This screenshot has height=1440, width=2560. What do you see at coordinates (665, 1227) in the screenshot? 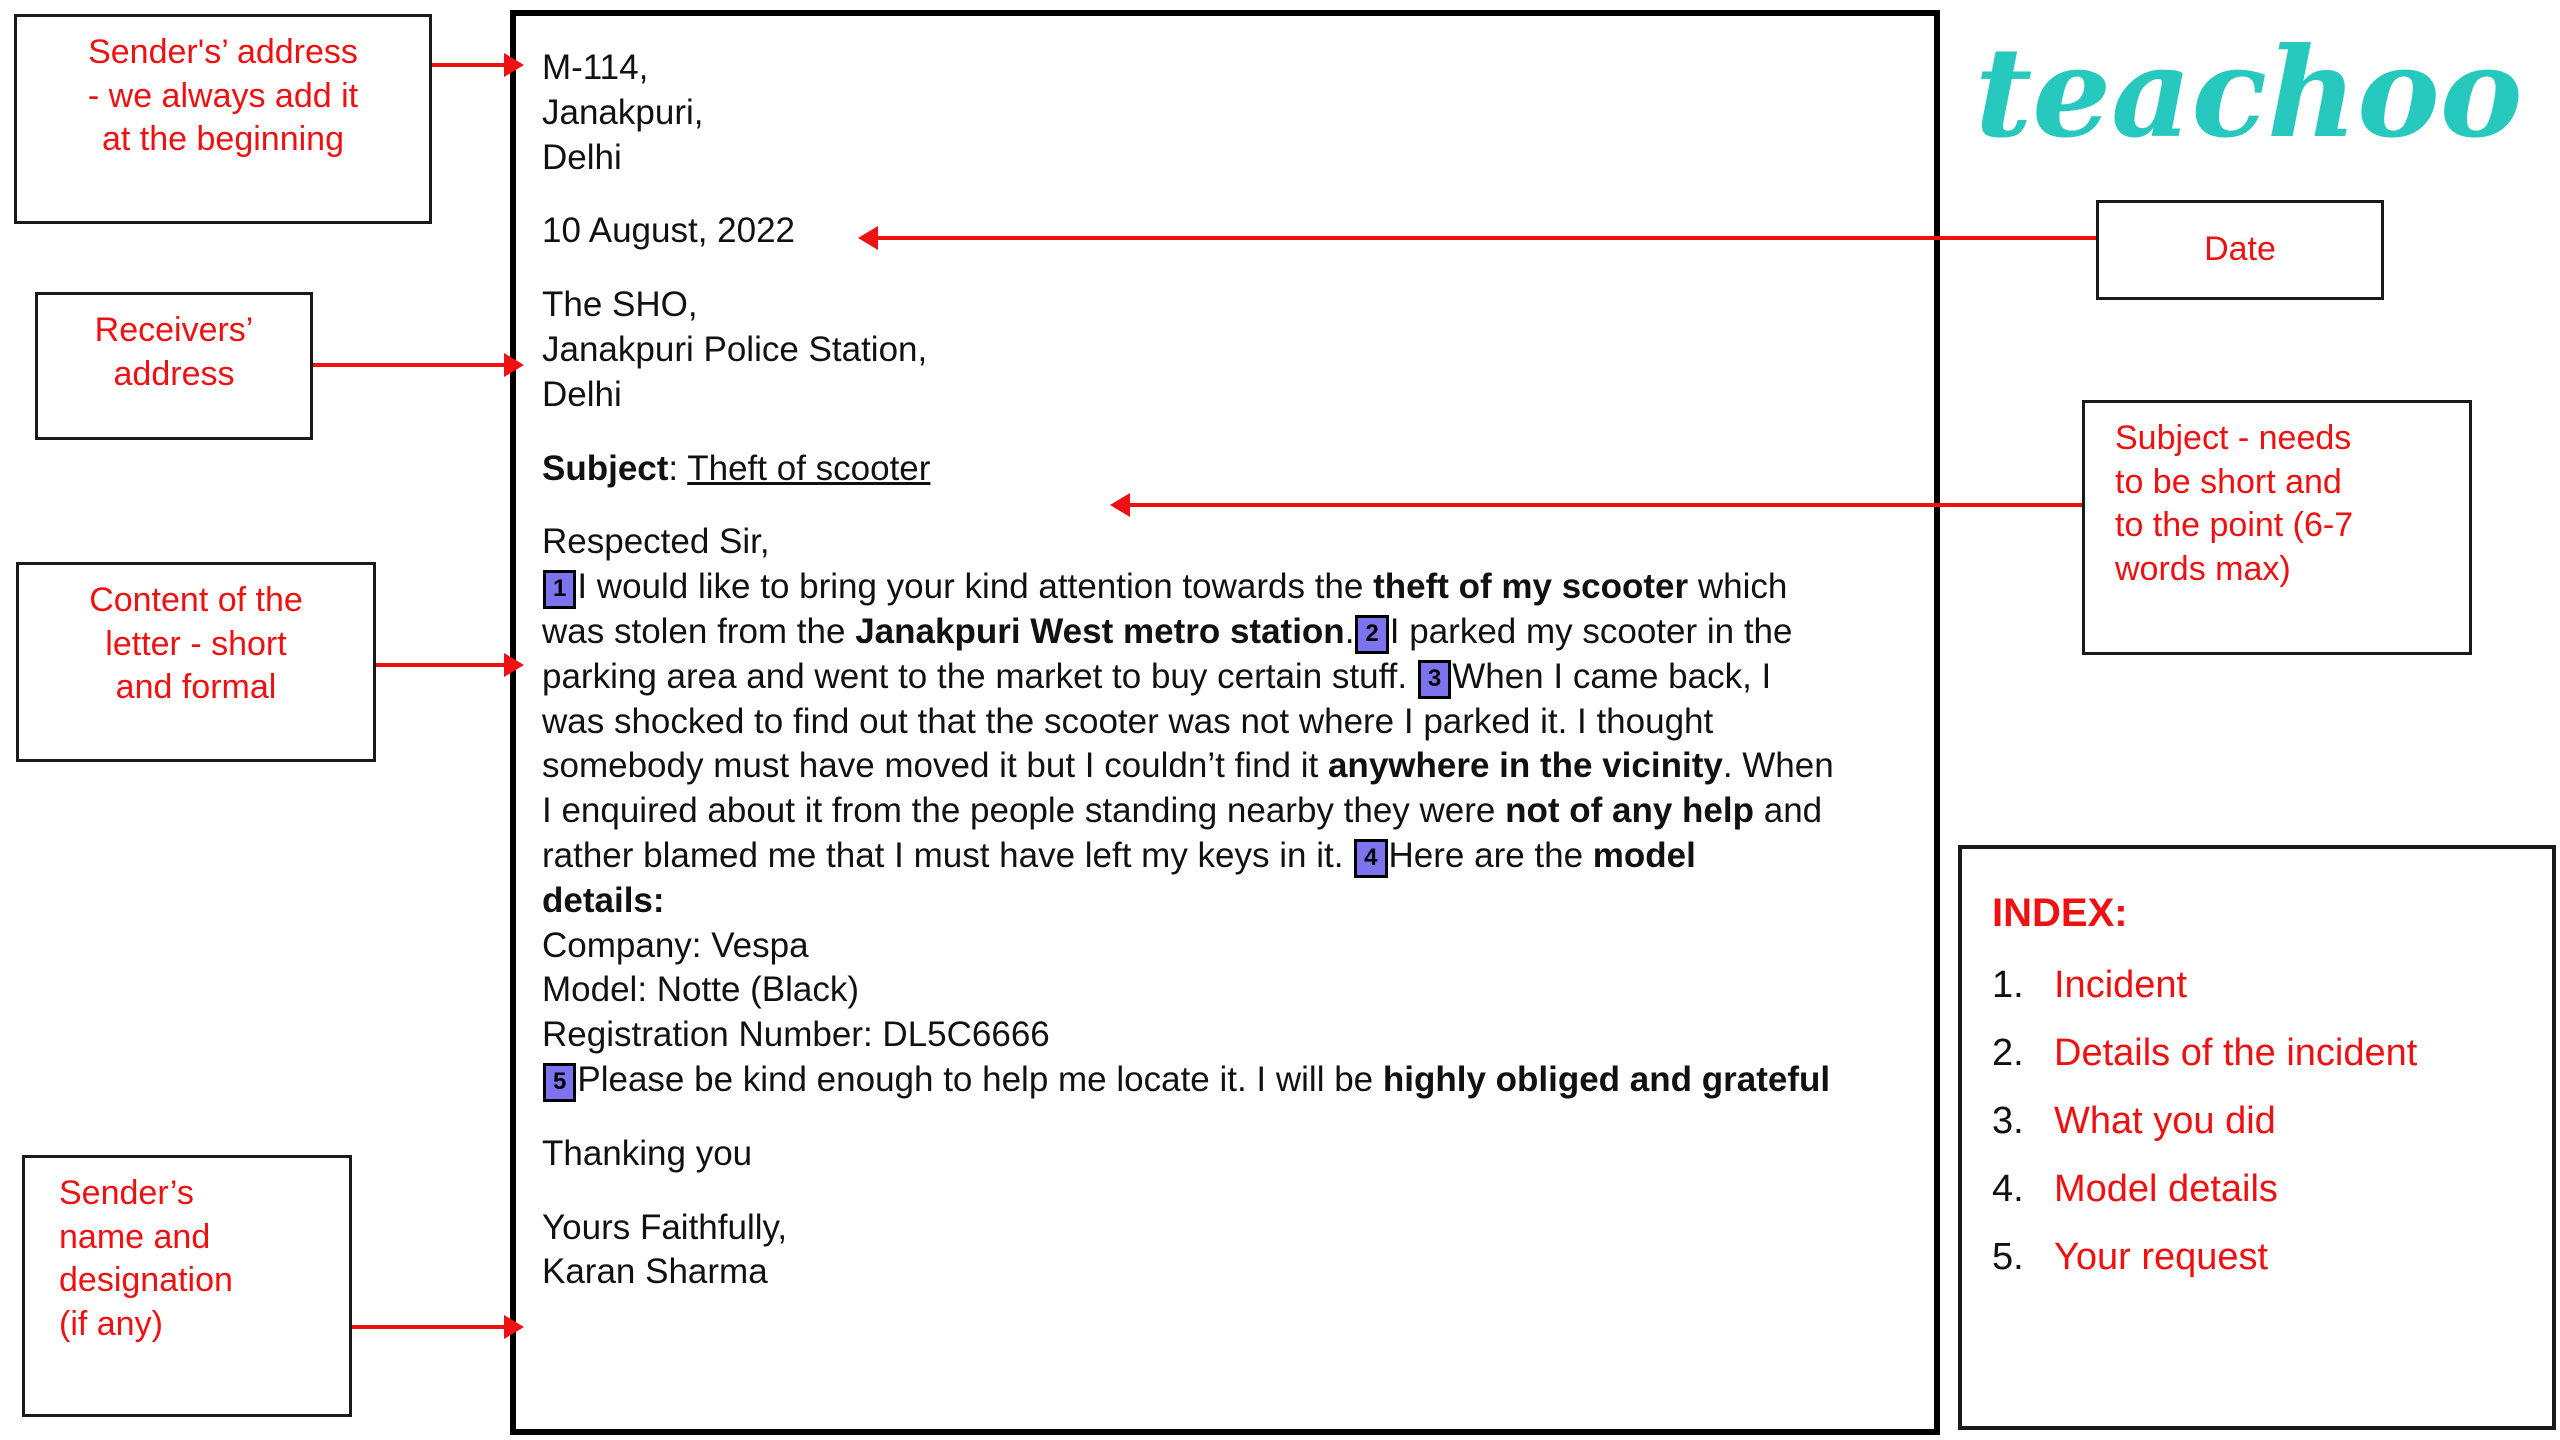
I see `closing-line: Yours Faithfully,` at bounding box center [665, 1227].